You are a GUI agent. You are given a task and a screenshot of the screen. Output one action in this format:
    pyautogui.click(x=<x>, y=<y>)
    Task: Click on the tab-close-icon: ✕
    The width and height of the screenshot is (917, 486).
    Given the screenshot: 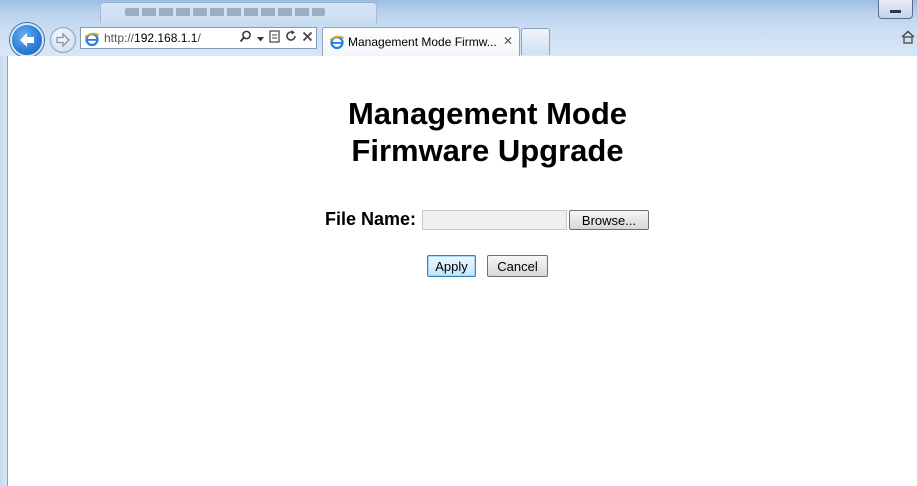 What is the action you would take?
    pyautogui.click(x=508, y=41)
    